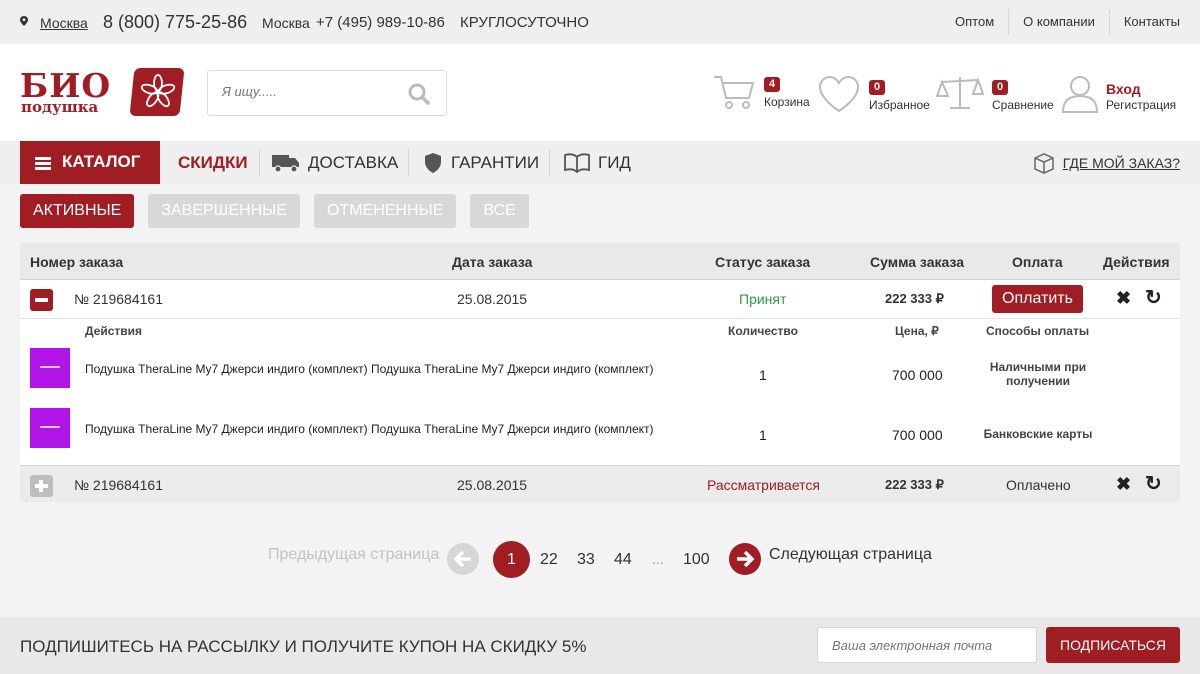 This screenshot has width=1200, height=674. Describe the element at coordinates (772, 84) in the screenshot. I see `cart-count-badge: 4` at that location.